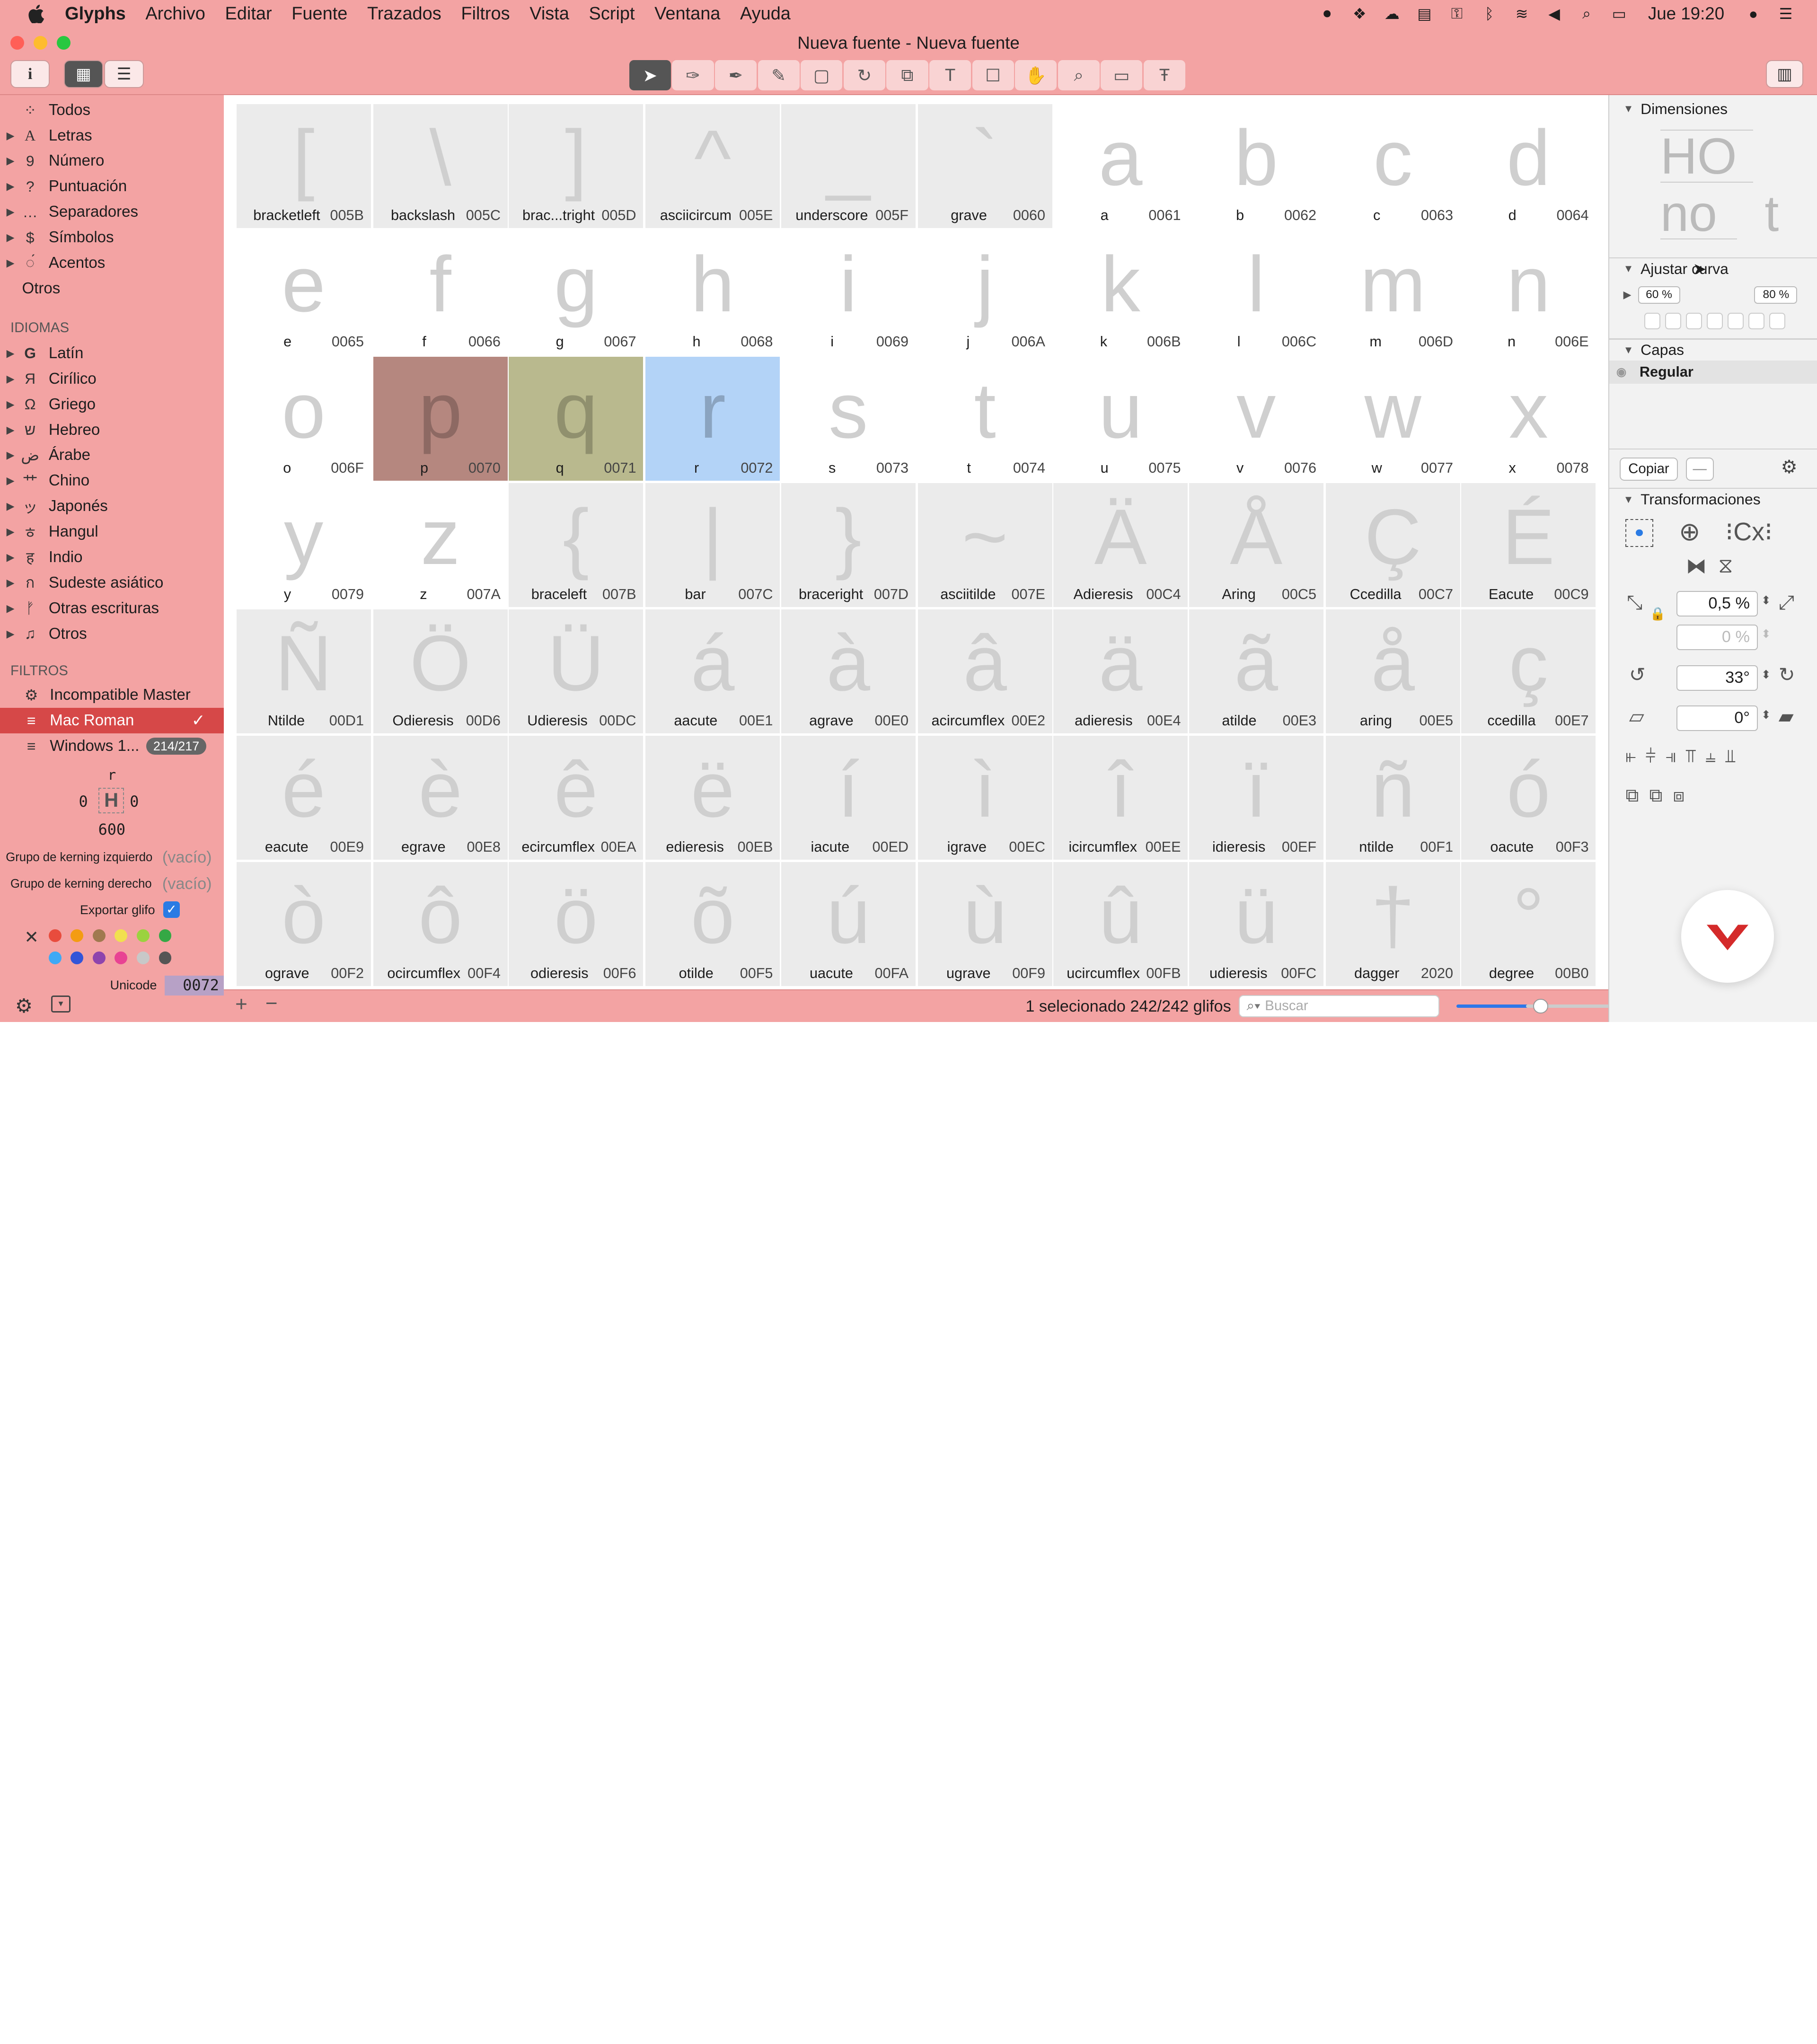 The image size is (1817, 2044). What do you see at coordinates (612, 14) in the screenshot?
I see `menu-script: Script` at bounding box center [612, 14].